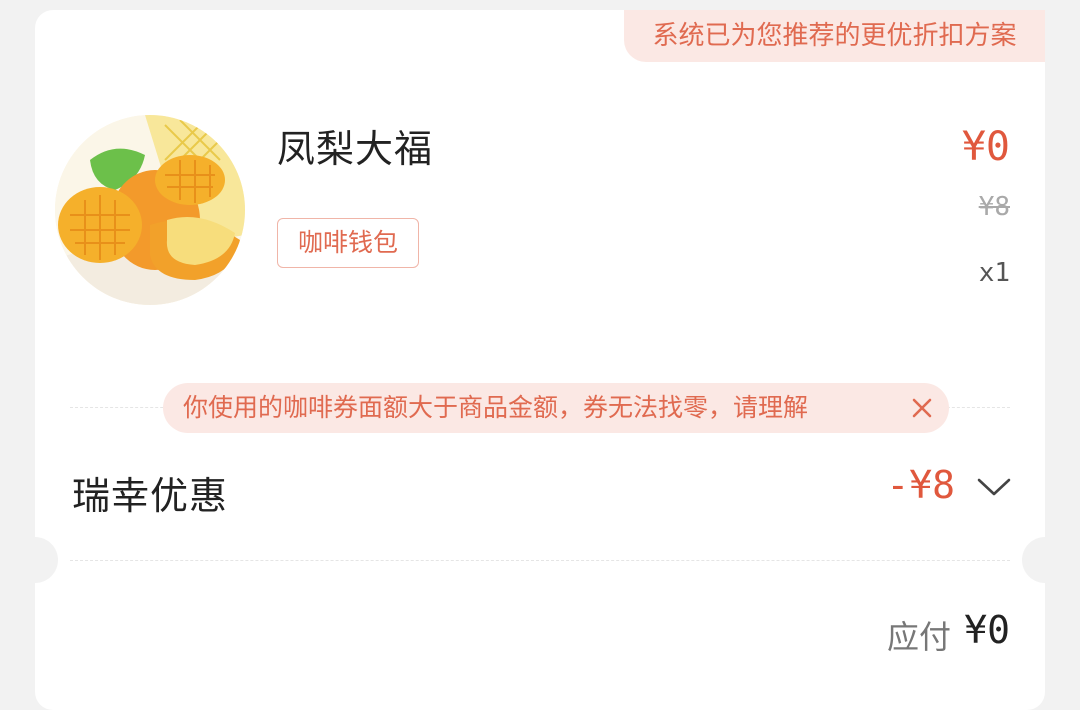 The height and width of the screenshot is (710, 1080). I want to click on product-name: 凤梨大福, so click(355, 149).